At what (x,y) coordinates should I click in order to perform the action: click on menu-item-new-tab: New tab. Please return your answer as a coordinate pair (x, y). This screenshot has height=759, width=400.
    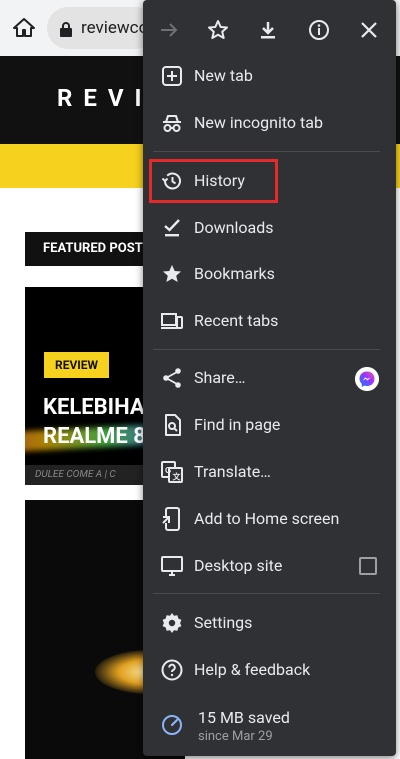
    Looking at the image, I should click on (269, 76).